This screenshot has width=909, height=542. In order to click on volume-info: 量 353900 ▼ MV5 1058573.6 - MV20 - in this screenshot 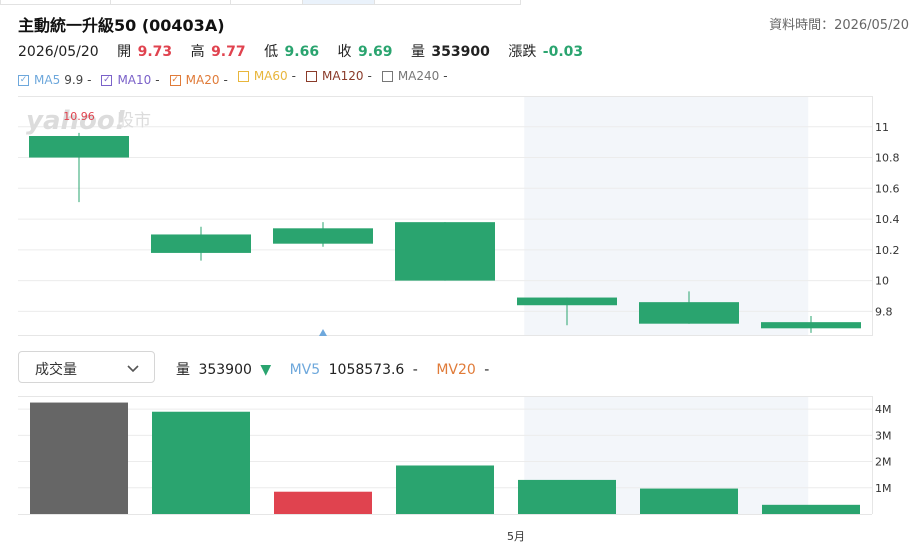, I will do `click(334, 369)`.